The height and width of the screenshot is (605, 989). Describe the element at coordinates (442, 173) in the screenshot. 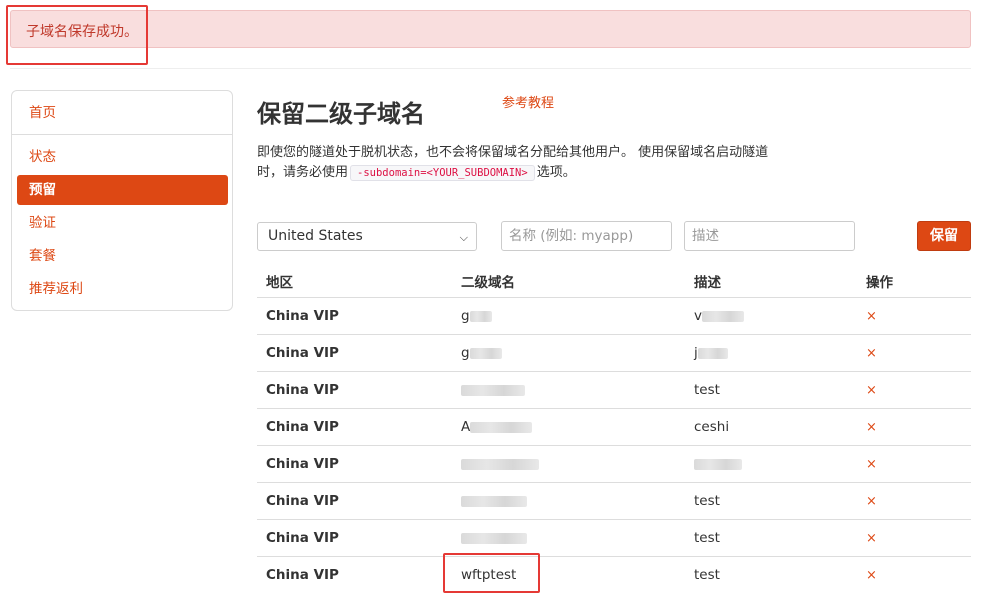

I see `subdomain-code: -subdomain=<YOUR_SUBDOMAIN>` at that location.